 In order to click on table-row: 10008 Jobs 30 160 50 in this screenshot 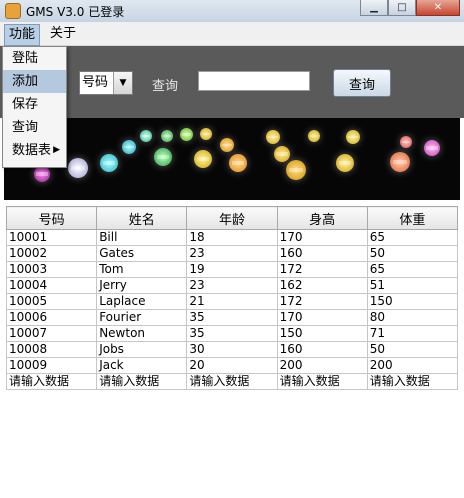, I will do `click(232, 349)`.